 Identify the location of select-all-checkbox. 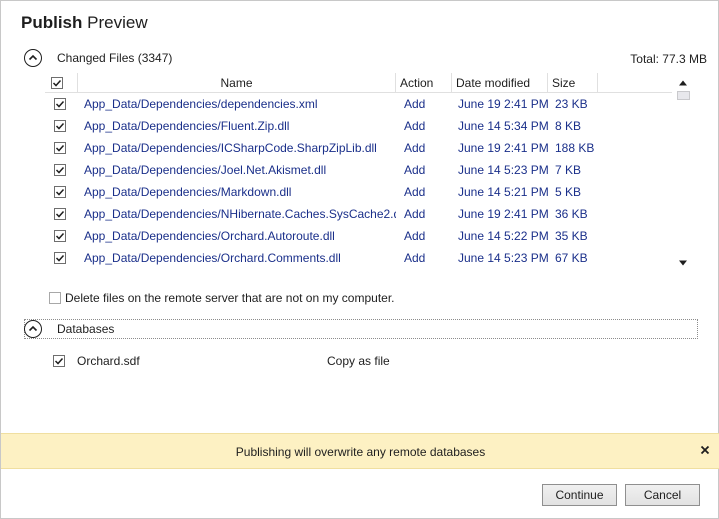
(57, 83).